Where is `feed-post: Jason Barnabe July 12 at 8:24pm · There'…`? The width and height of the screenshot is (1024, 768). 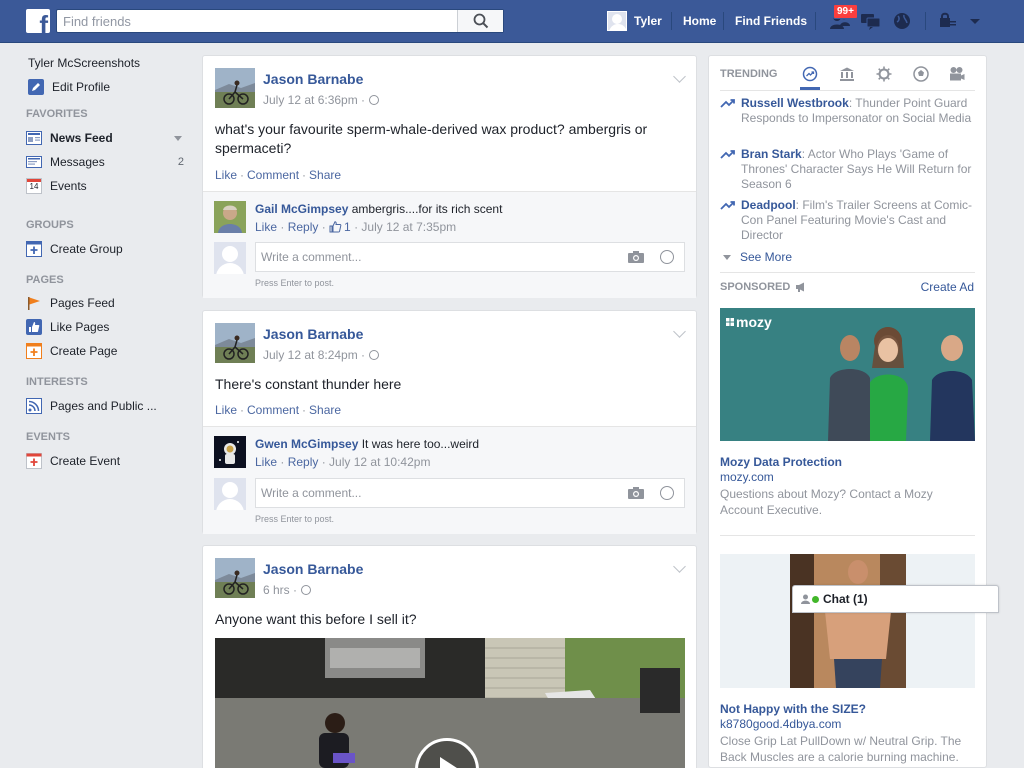 feed-post: Jason Barnabe July 12 at 8:24pm · There'… is located at coordinates (449, 422).